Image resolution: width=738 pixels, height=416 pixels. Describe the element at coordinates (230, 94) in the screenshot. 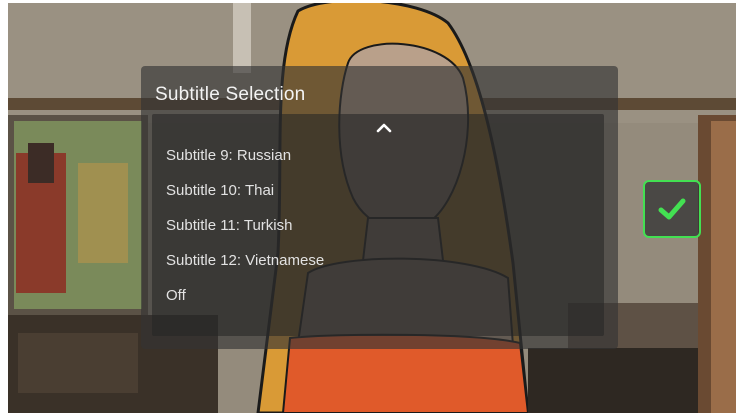

I see `dialog-title: Subtitle Selection` at that location.